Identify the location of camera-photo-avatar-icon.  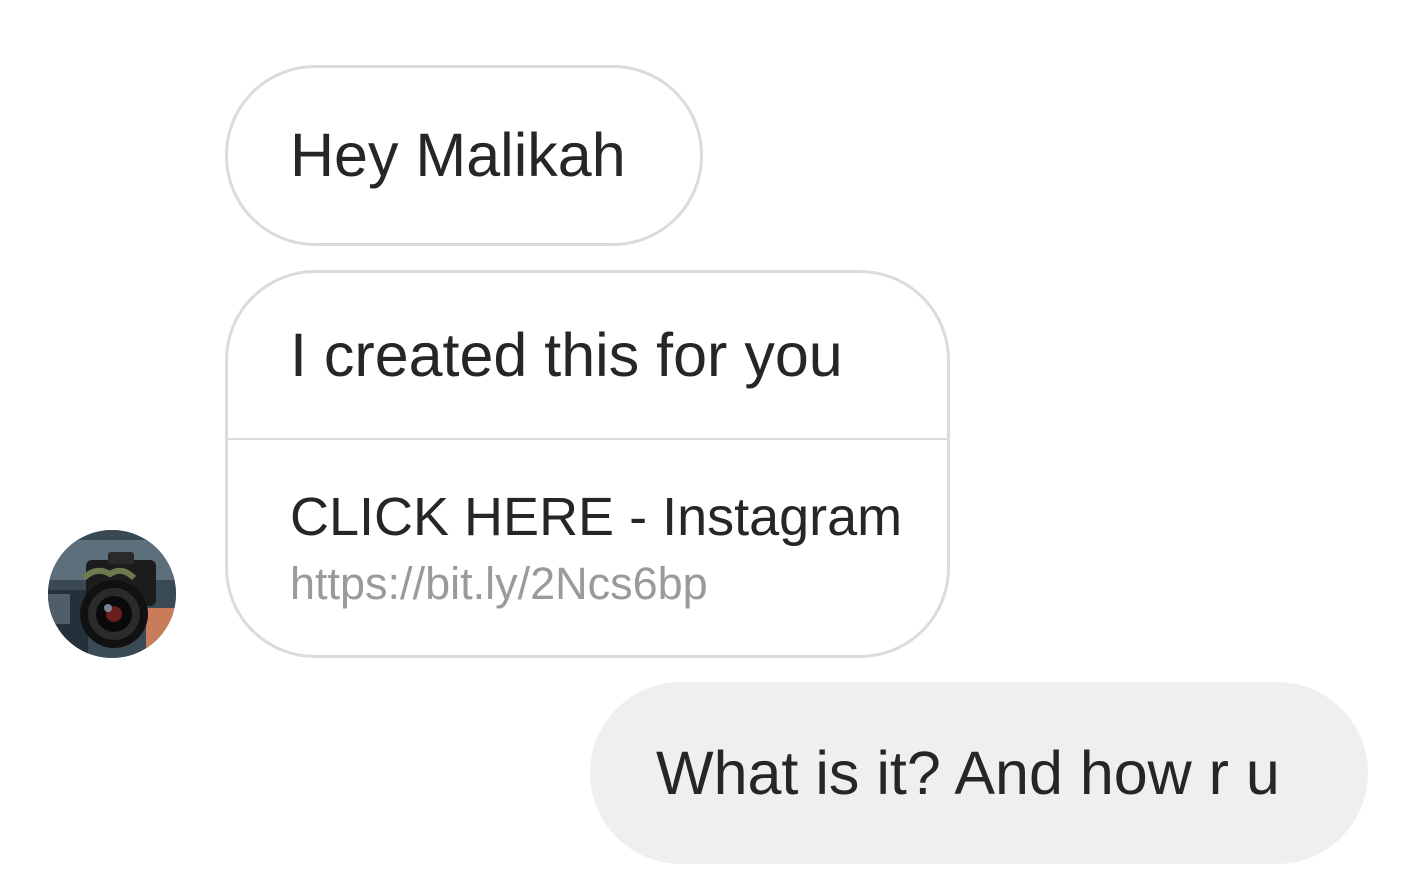
(112, 594).